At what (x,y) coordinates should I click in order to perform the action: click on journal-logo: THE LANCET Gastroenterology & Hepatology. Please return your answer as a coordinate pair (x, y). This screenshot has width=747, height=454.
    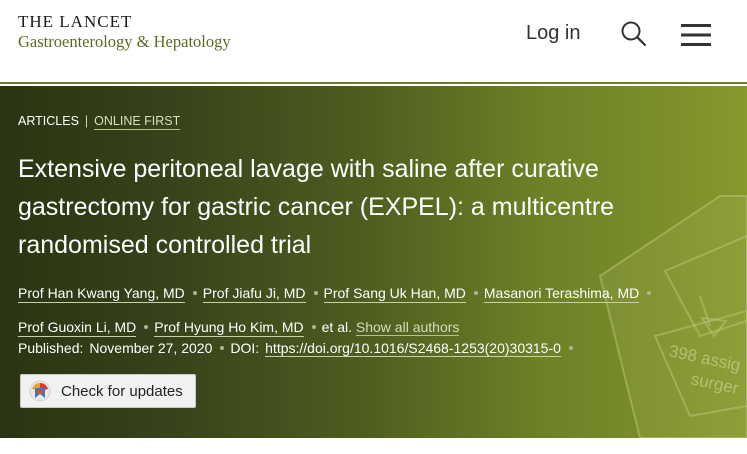
    Looking at the image, I should click on (124, 32).